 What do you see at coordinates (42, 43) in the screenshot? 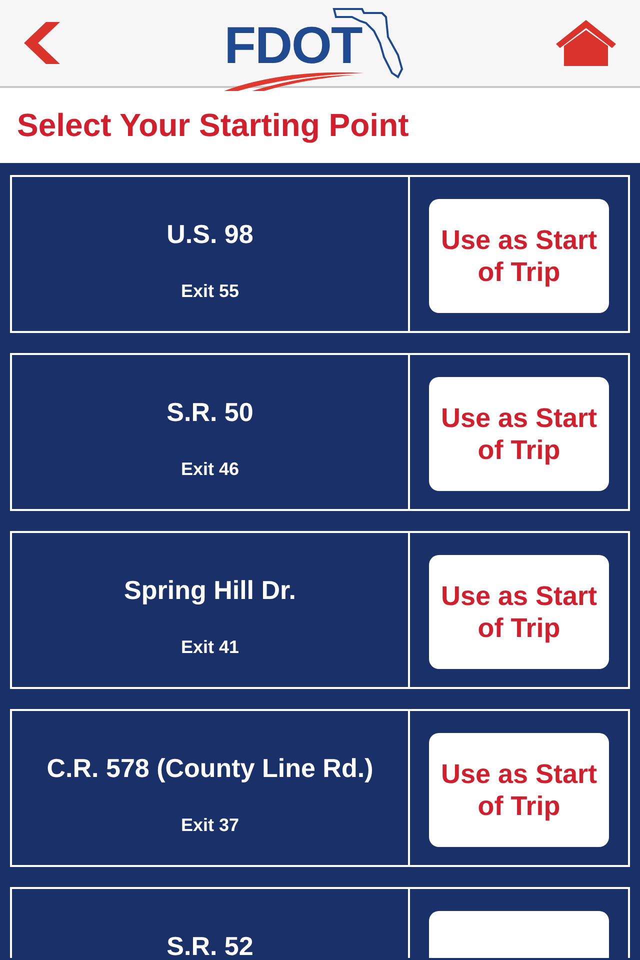
I see `back-icon` at bounding box center [42, 43].